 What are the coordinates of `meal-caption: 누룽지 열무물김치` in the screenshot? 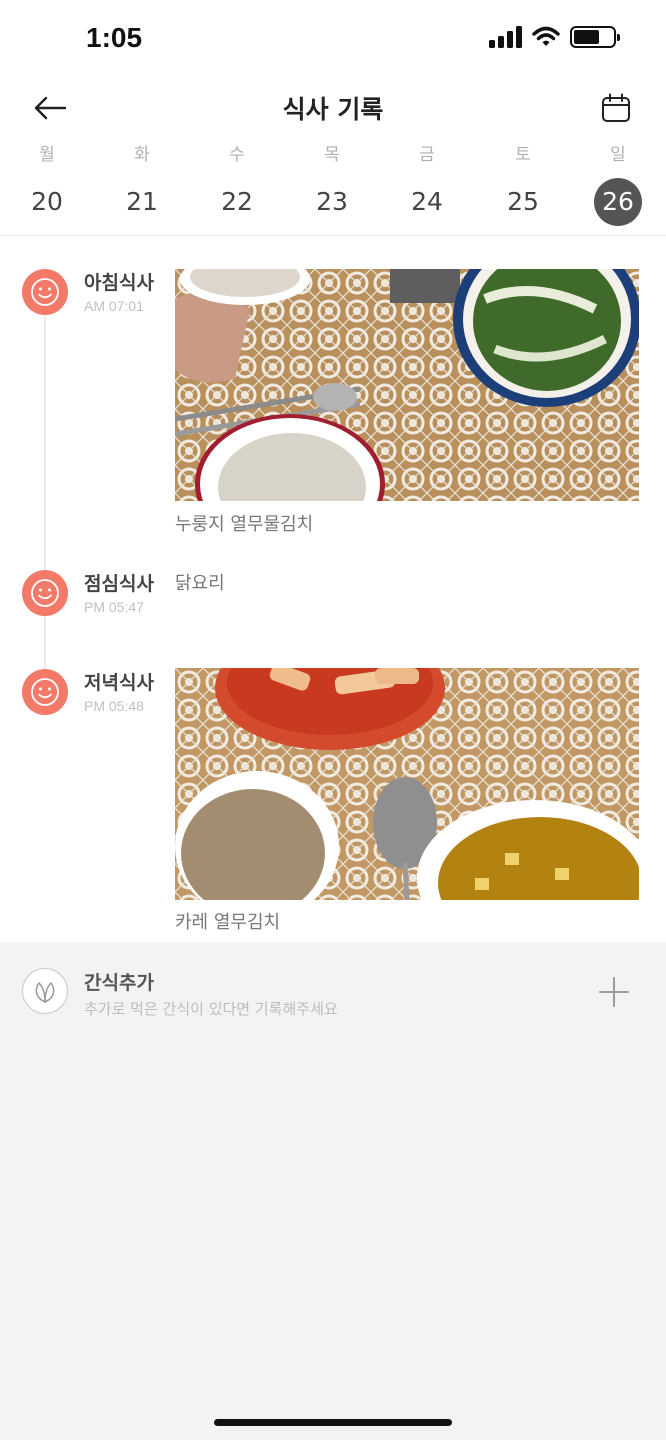 It's located at (244, 524).